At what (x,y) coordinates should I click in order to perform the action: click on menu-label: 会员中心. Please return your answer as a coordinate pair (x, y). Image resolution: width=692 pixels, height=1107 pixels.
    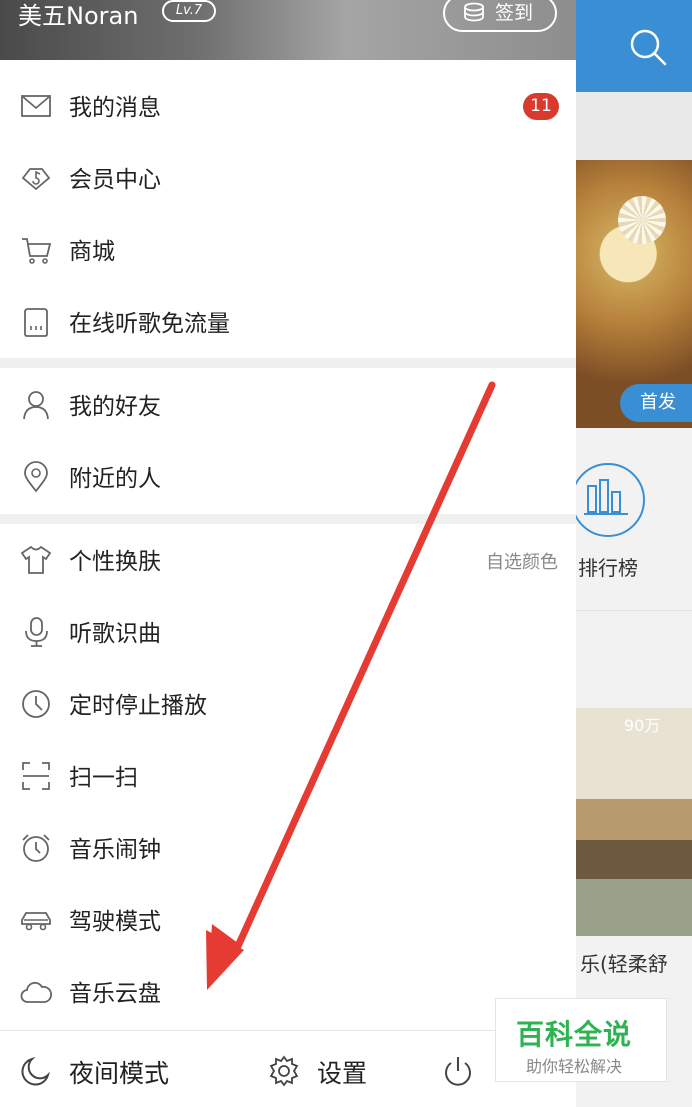
    Looking at the image, I should click on (115, 180).